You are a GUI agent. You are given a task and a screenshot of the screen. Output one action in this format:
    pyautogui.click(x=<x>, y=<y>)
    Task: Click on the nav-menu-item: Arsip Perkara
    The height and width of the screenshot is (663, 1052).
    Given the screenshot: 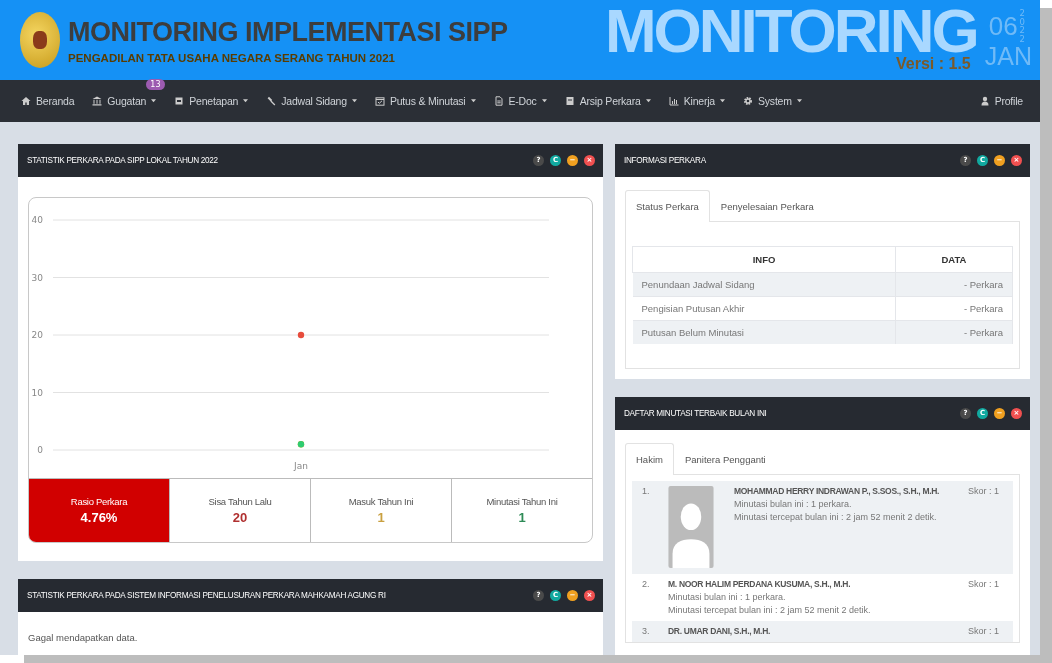 What is the action you would take?
    pyautogui.click(x=607, y=101)
    